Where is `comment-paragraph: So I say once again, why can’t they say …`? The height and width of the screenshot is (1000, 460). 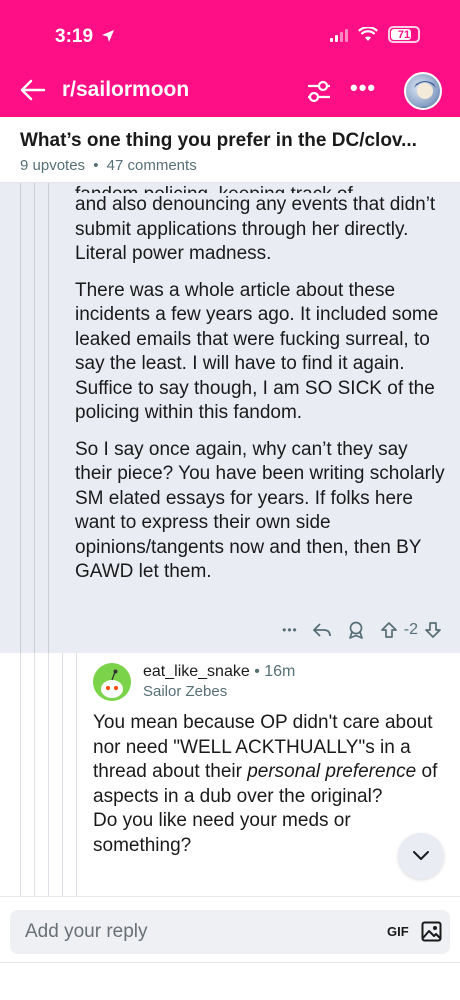 comment-paragraph: So I say once again, why can’t they say … is located at coordinates (260, 510).